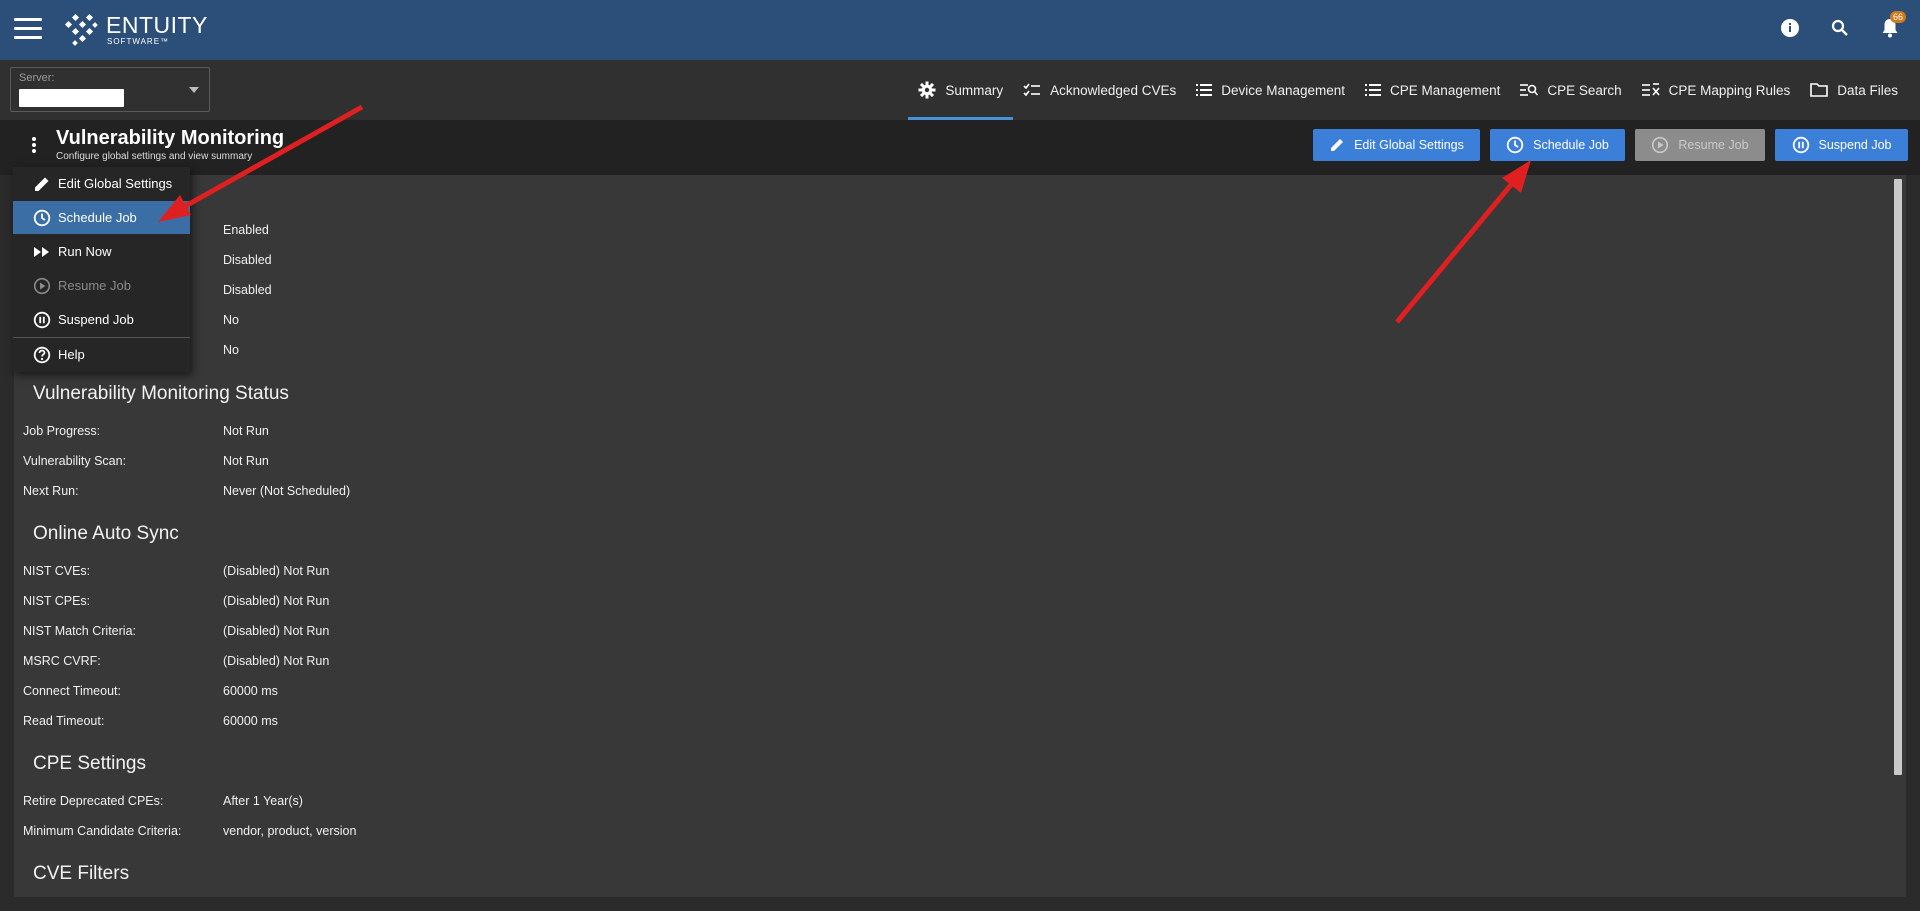 The image size is (1920, 911). What do you see at coordinates (89, 763) in the screenshot?
I see `cpe-section-title: CPE Settings` at bounding box center [89, 763].